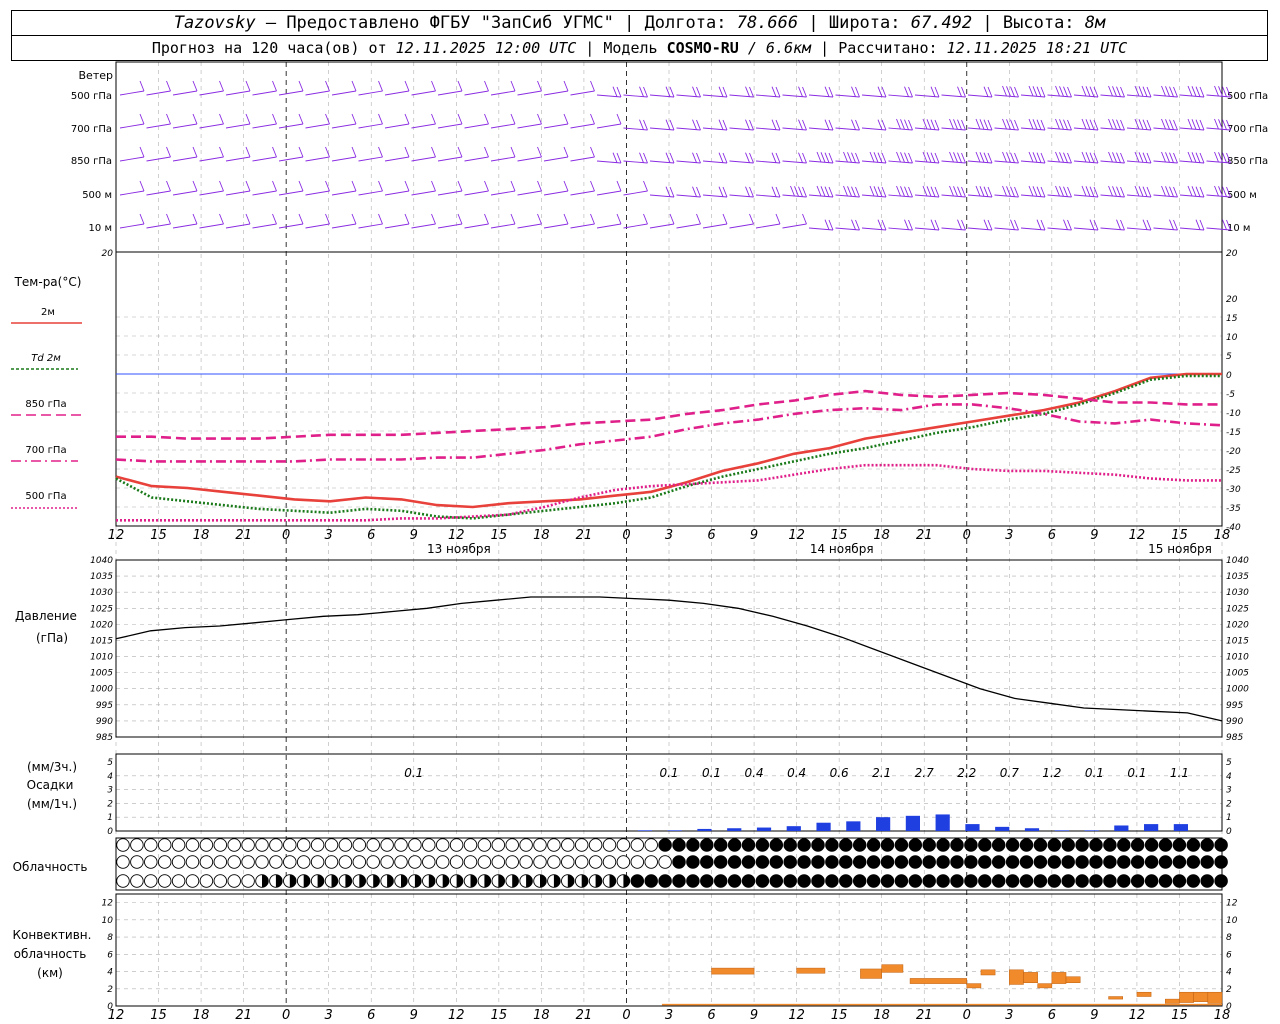  What do you see at coordinates (1233, 433) in the screenshot?
I see `temp-tick-label: -15` at bounding box center [1233, 433].